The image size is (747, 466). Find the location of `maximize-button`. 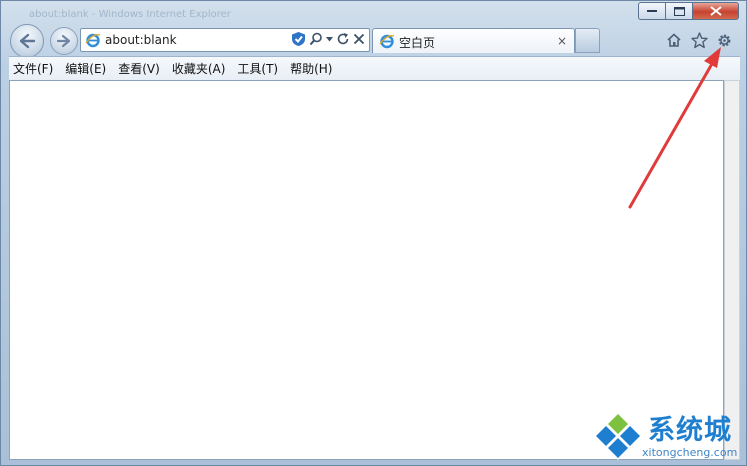

maximize-button is located at coordinates (678, 11).